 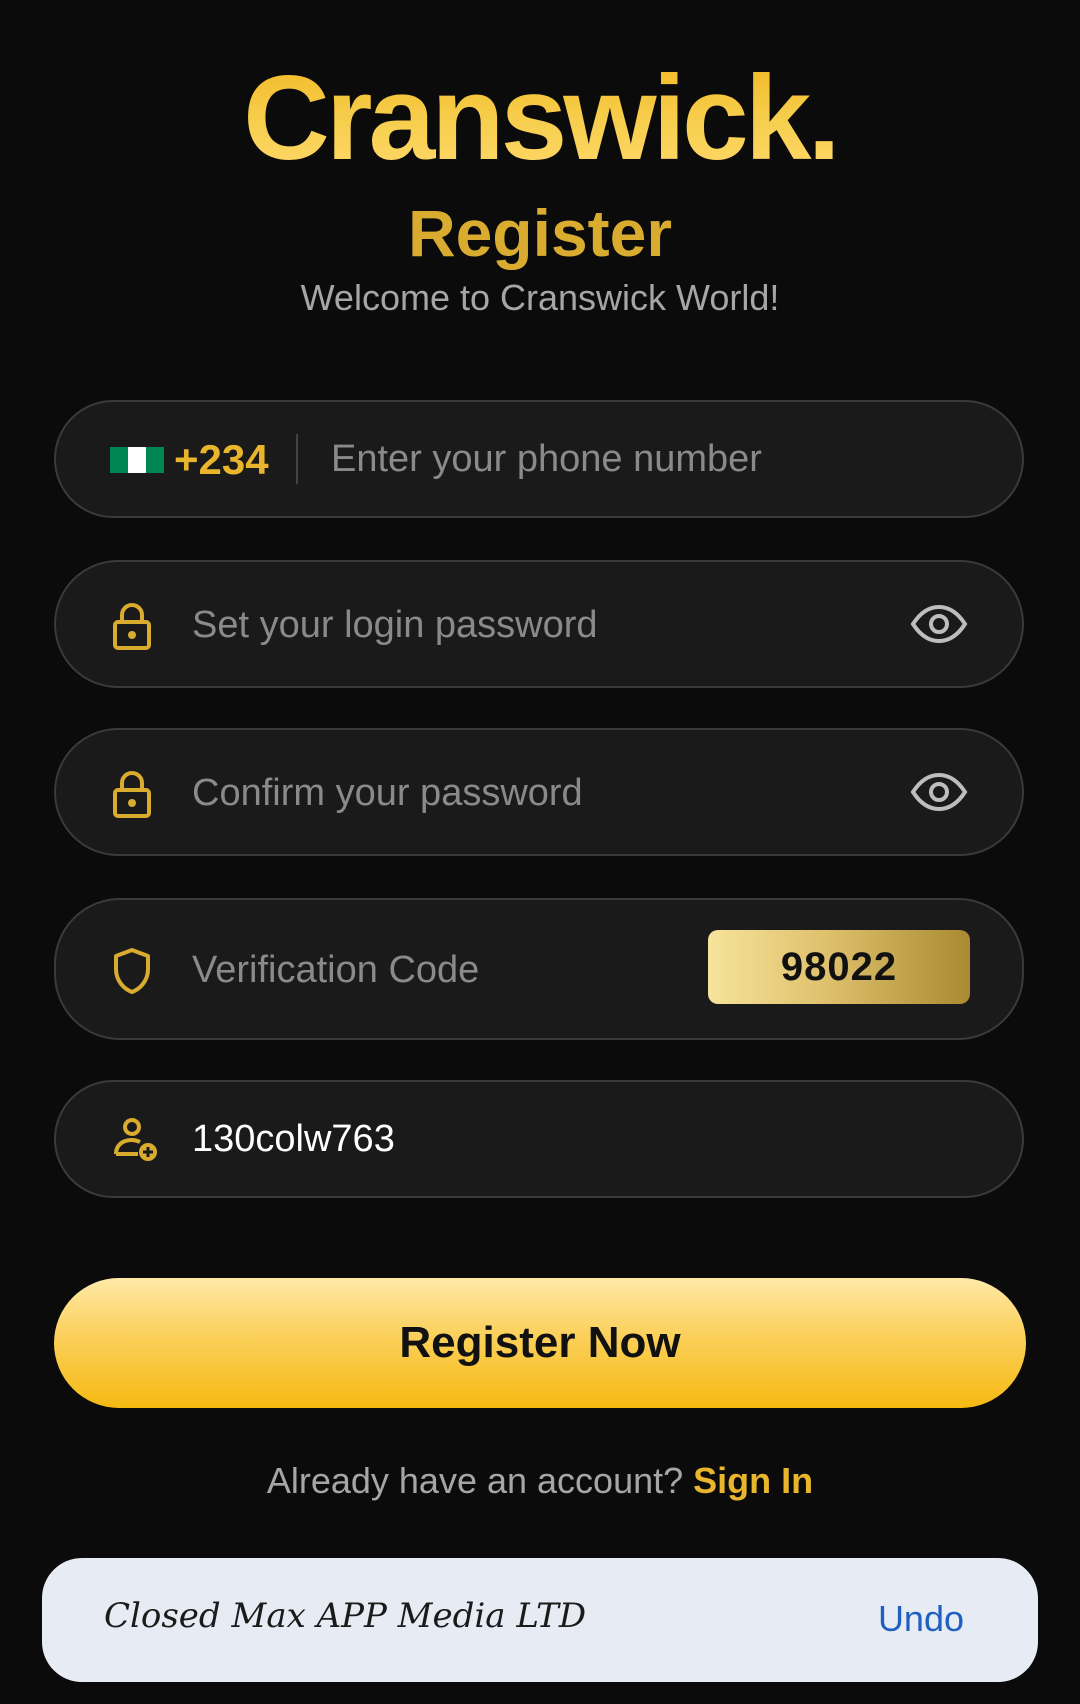 I want to click on verification-field: Verification Code 98022, so click(x=539, y=969).